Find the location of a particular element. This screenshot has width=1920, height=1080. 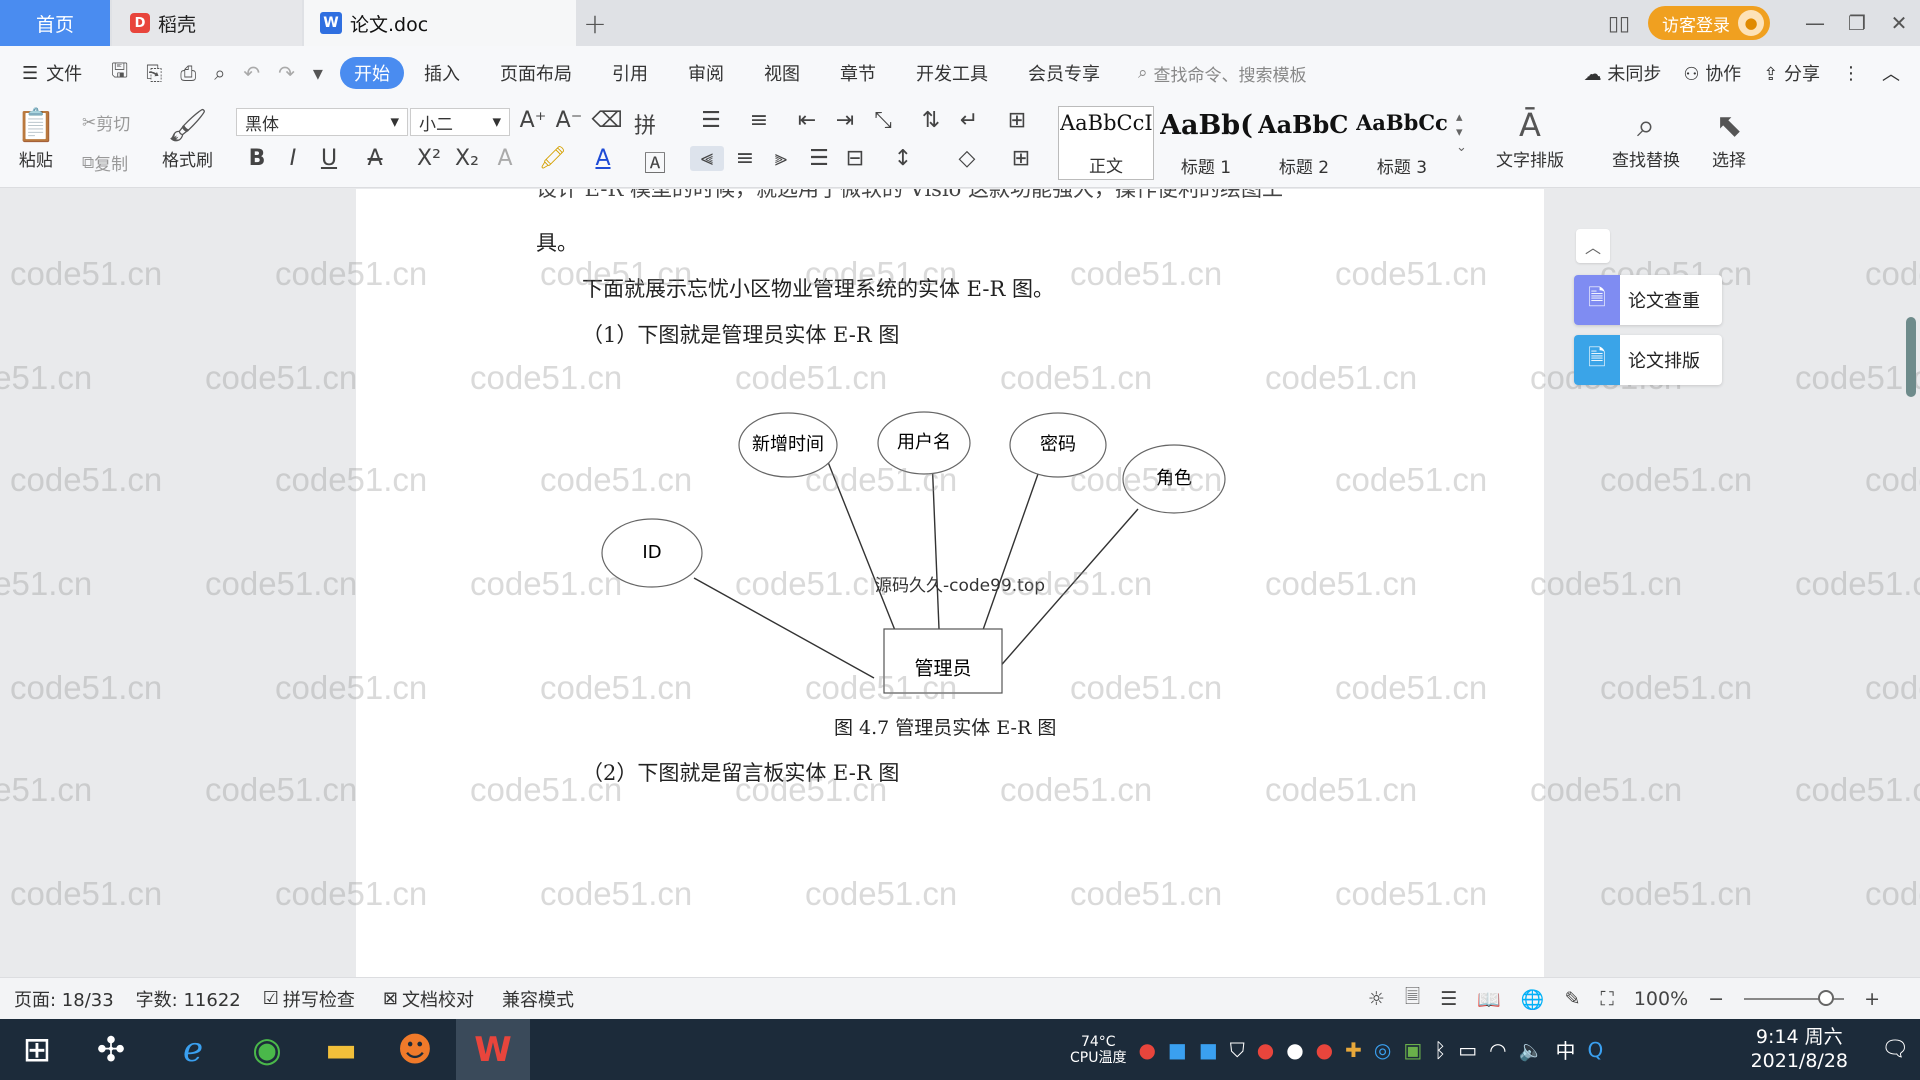

paper-layout-button: 🗎 论文排版 is located at coordinates (1648, 360).